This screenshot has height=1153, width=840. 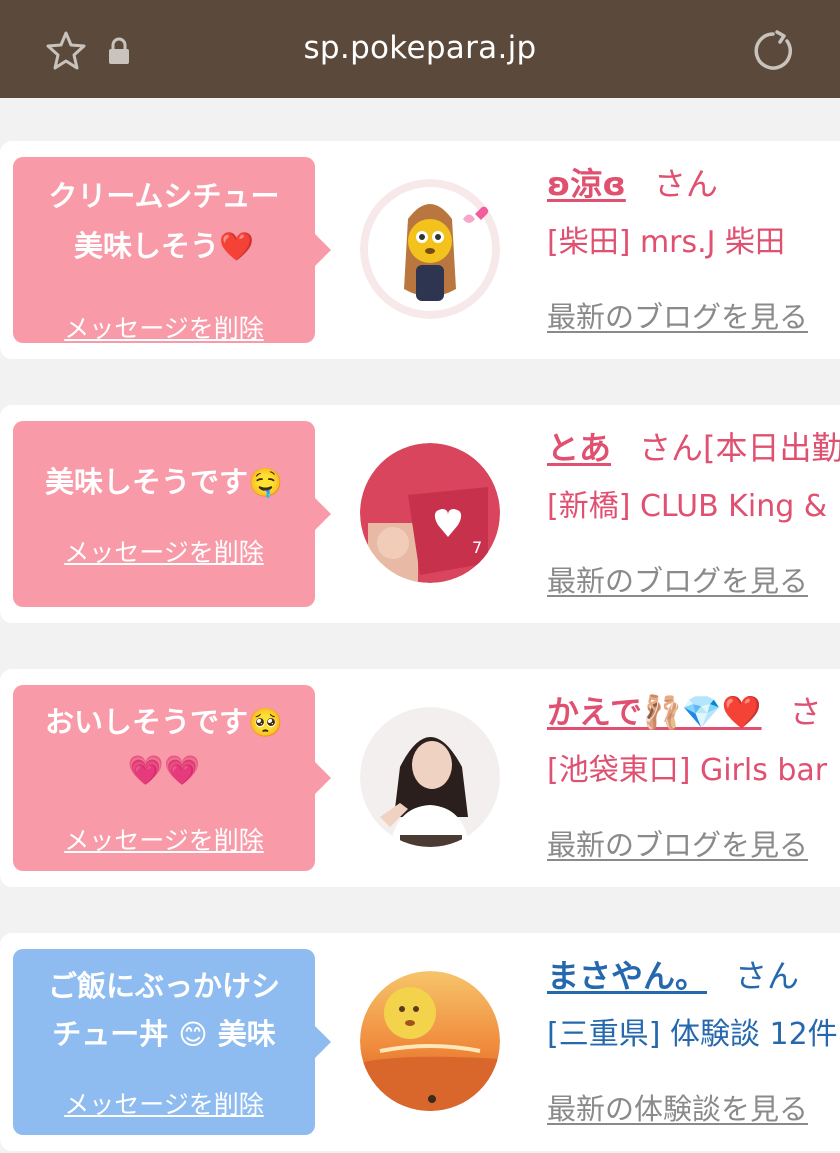 What do you see at coordinates (164, 482) in the screenshot?
I see `message-line: 美味しそうです🤤` at bounding box center [164, 482].